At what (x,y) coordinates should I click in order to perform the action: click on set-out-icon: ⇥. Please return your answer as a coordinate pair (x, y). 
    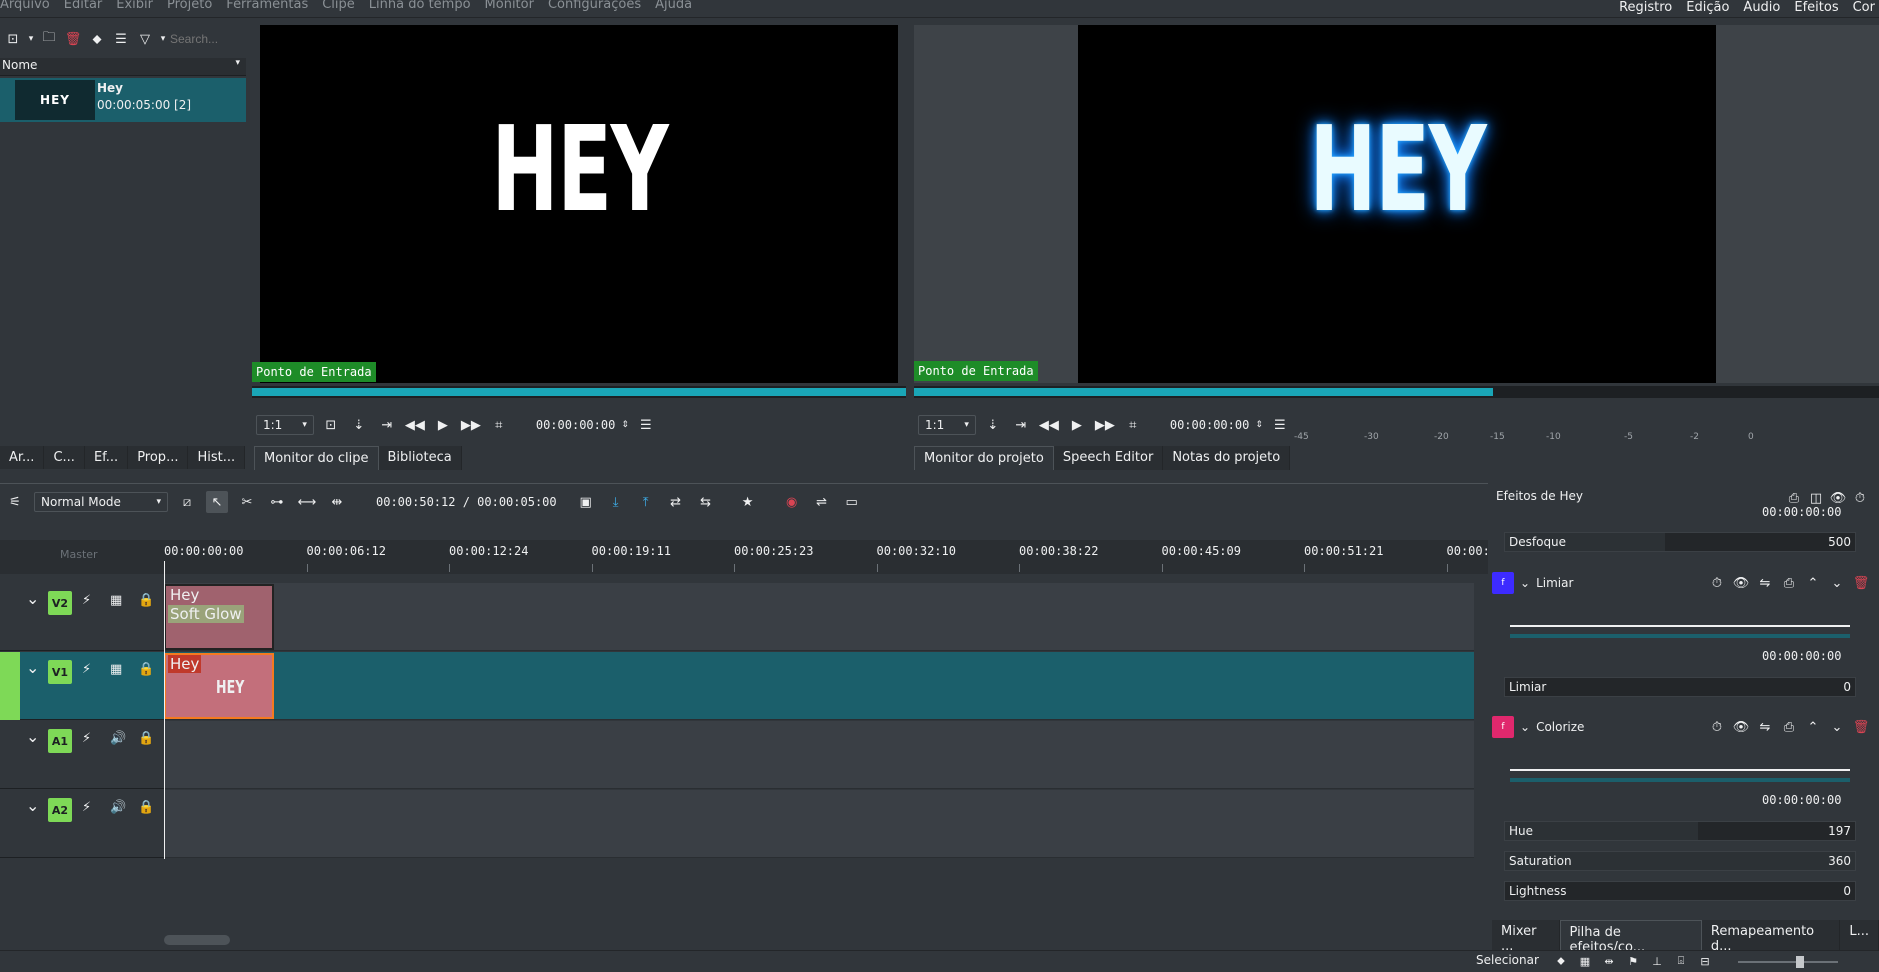
    Looking at the image, I should click on (1021, 425).